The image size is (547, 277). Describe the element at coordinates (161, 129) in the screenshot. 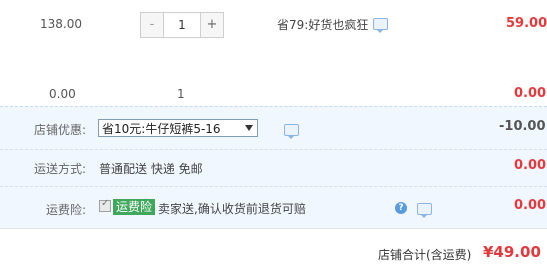

I see `shop-discount-selected: 省10元:牛仔短裤5-16` at that location.